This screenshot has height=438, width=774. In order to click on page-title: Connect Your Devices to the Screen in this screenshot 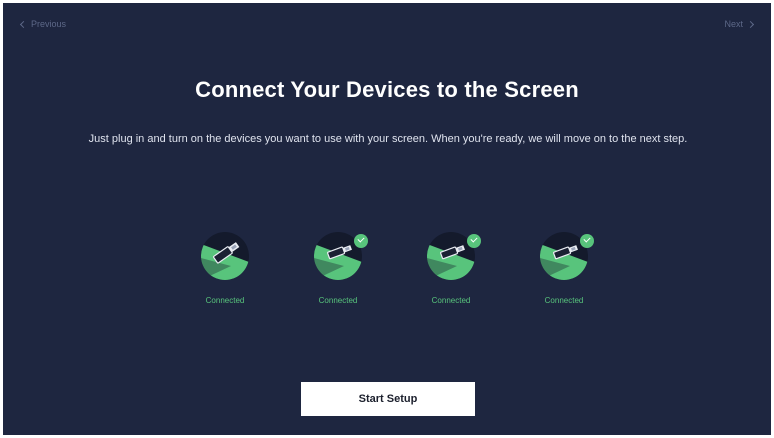, I will do `click(387, 89)`.